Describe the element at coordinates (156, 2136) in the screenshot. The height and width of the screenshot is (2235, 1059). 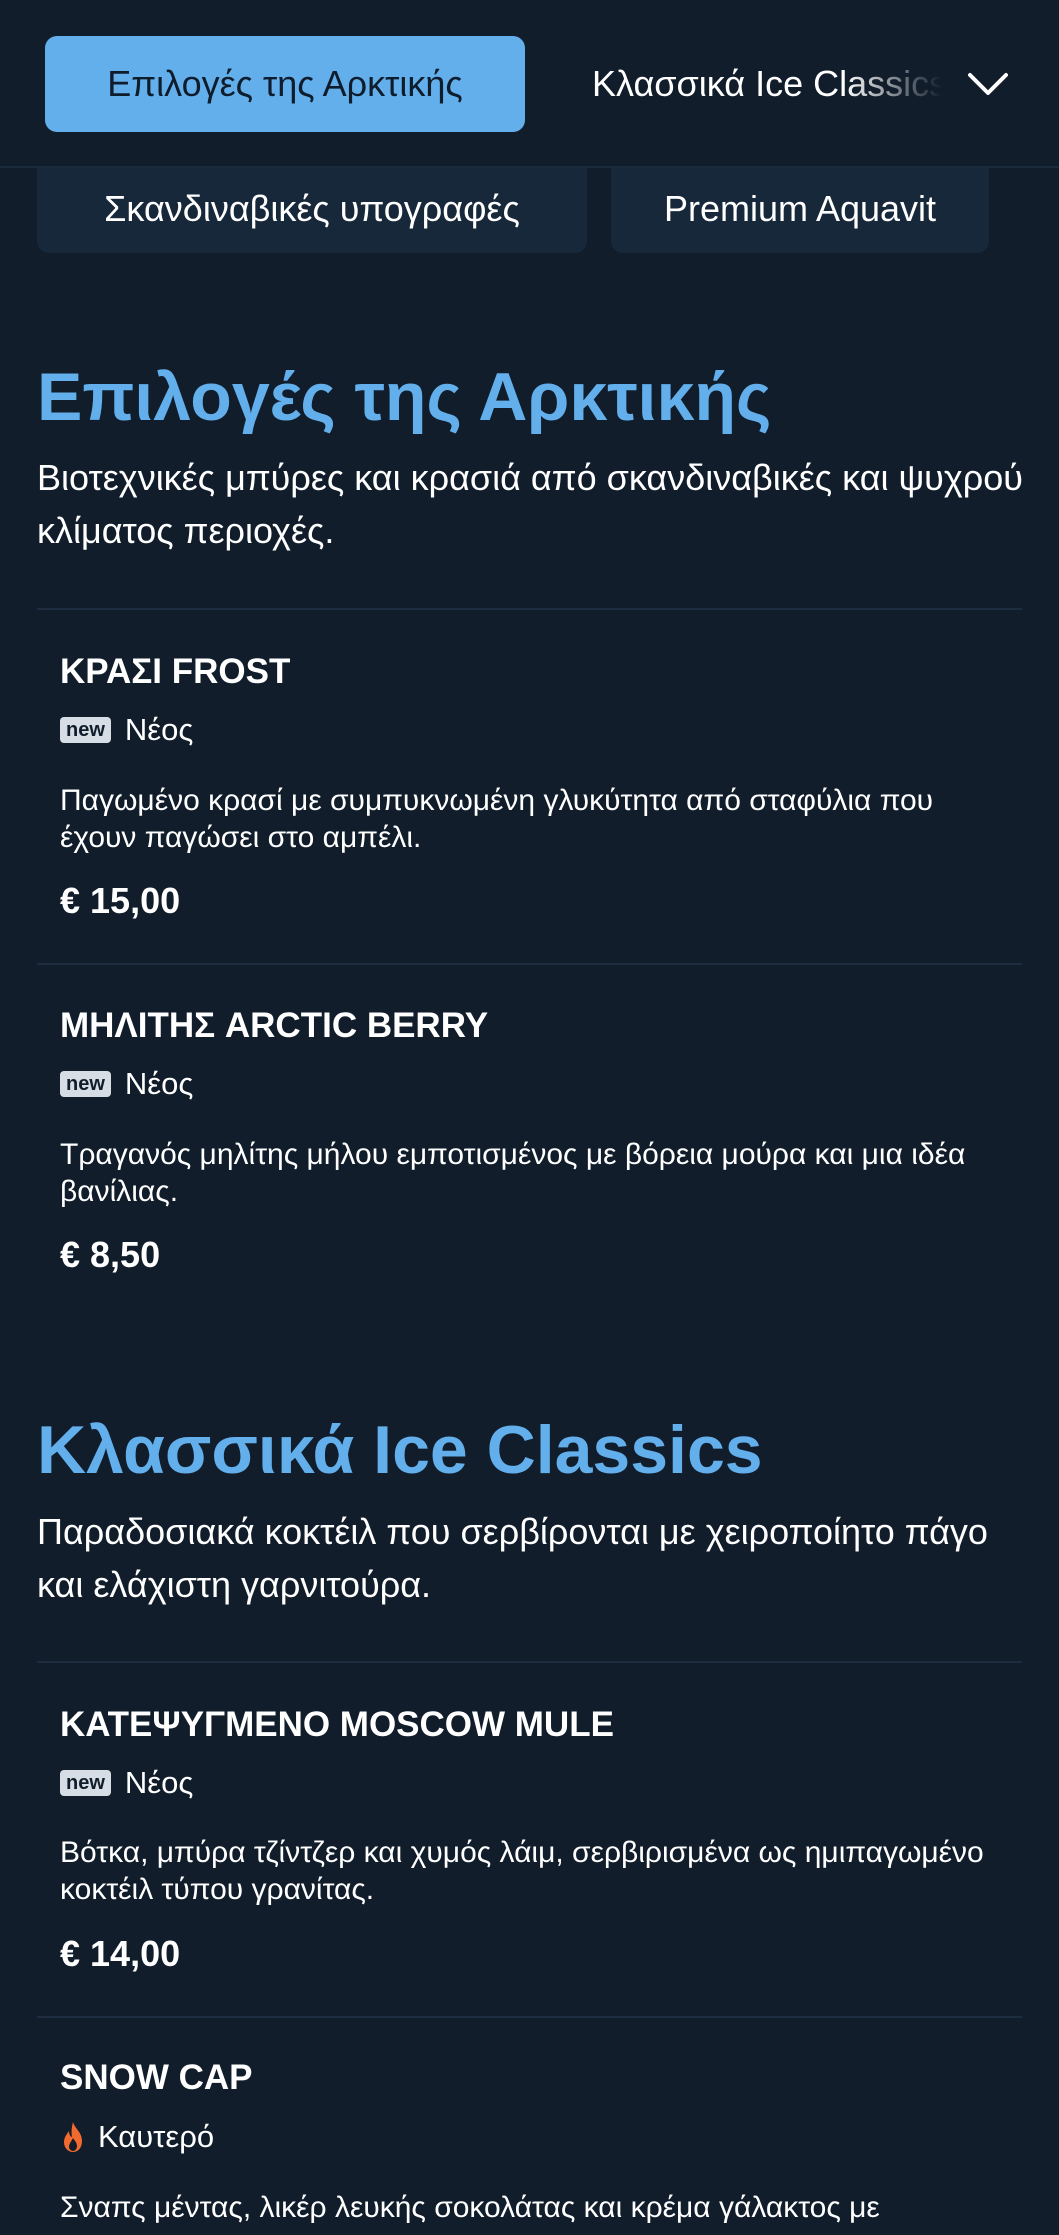
I see `tag-label: Καυτερό` at that location.